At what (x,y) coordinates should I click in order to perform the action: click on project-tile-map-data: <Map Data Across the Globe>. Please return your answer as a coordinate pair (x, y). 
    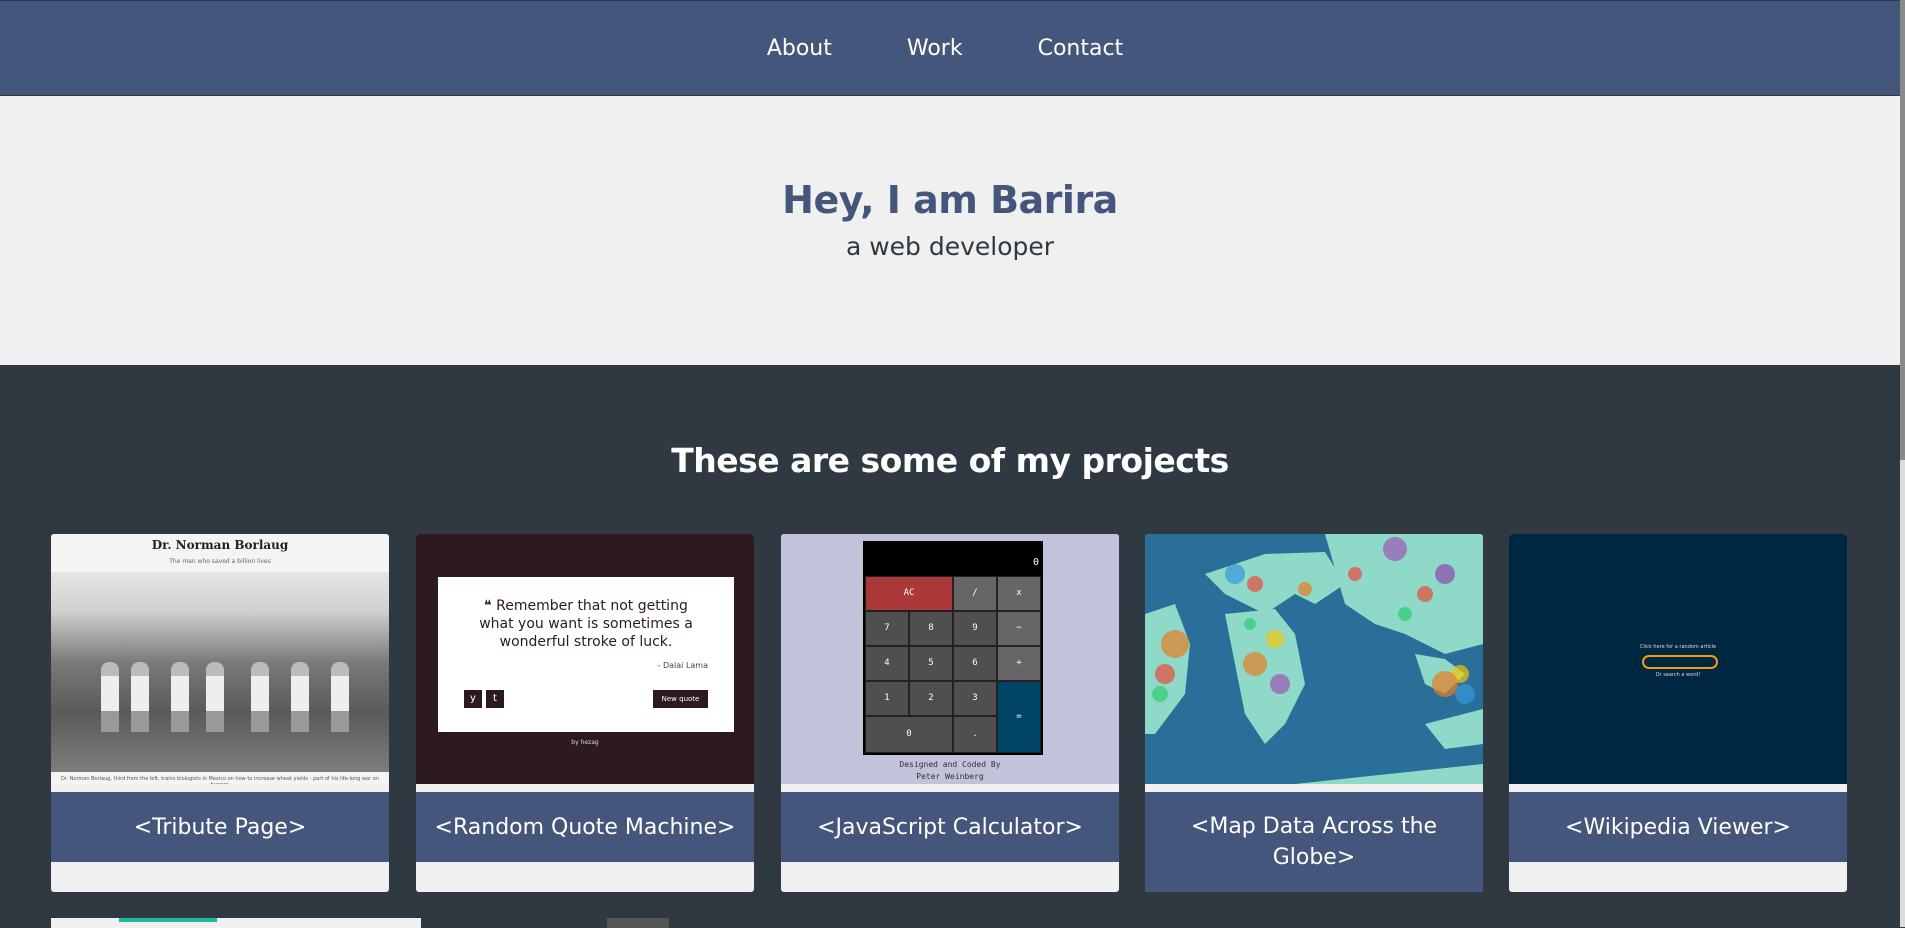
    Looking at the image, I should click on (1314, 713).